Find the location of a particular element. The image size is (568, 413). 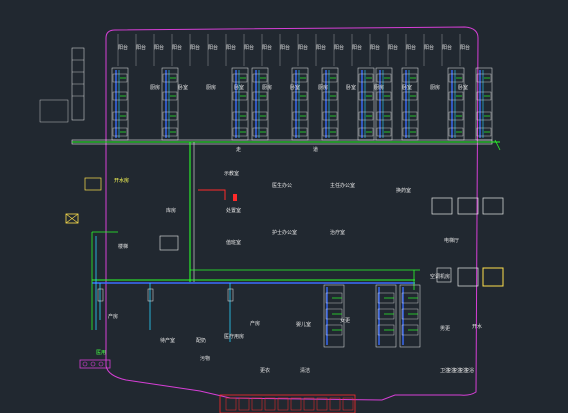

corridor-label: 道 is located at coordinates (315, 149).